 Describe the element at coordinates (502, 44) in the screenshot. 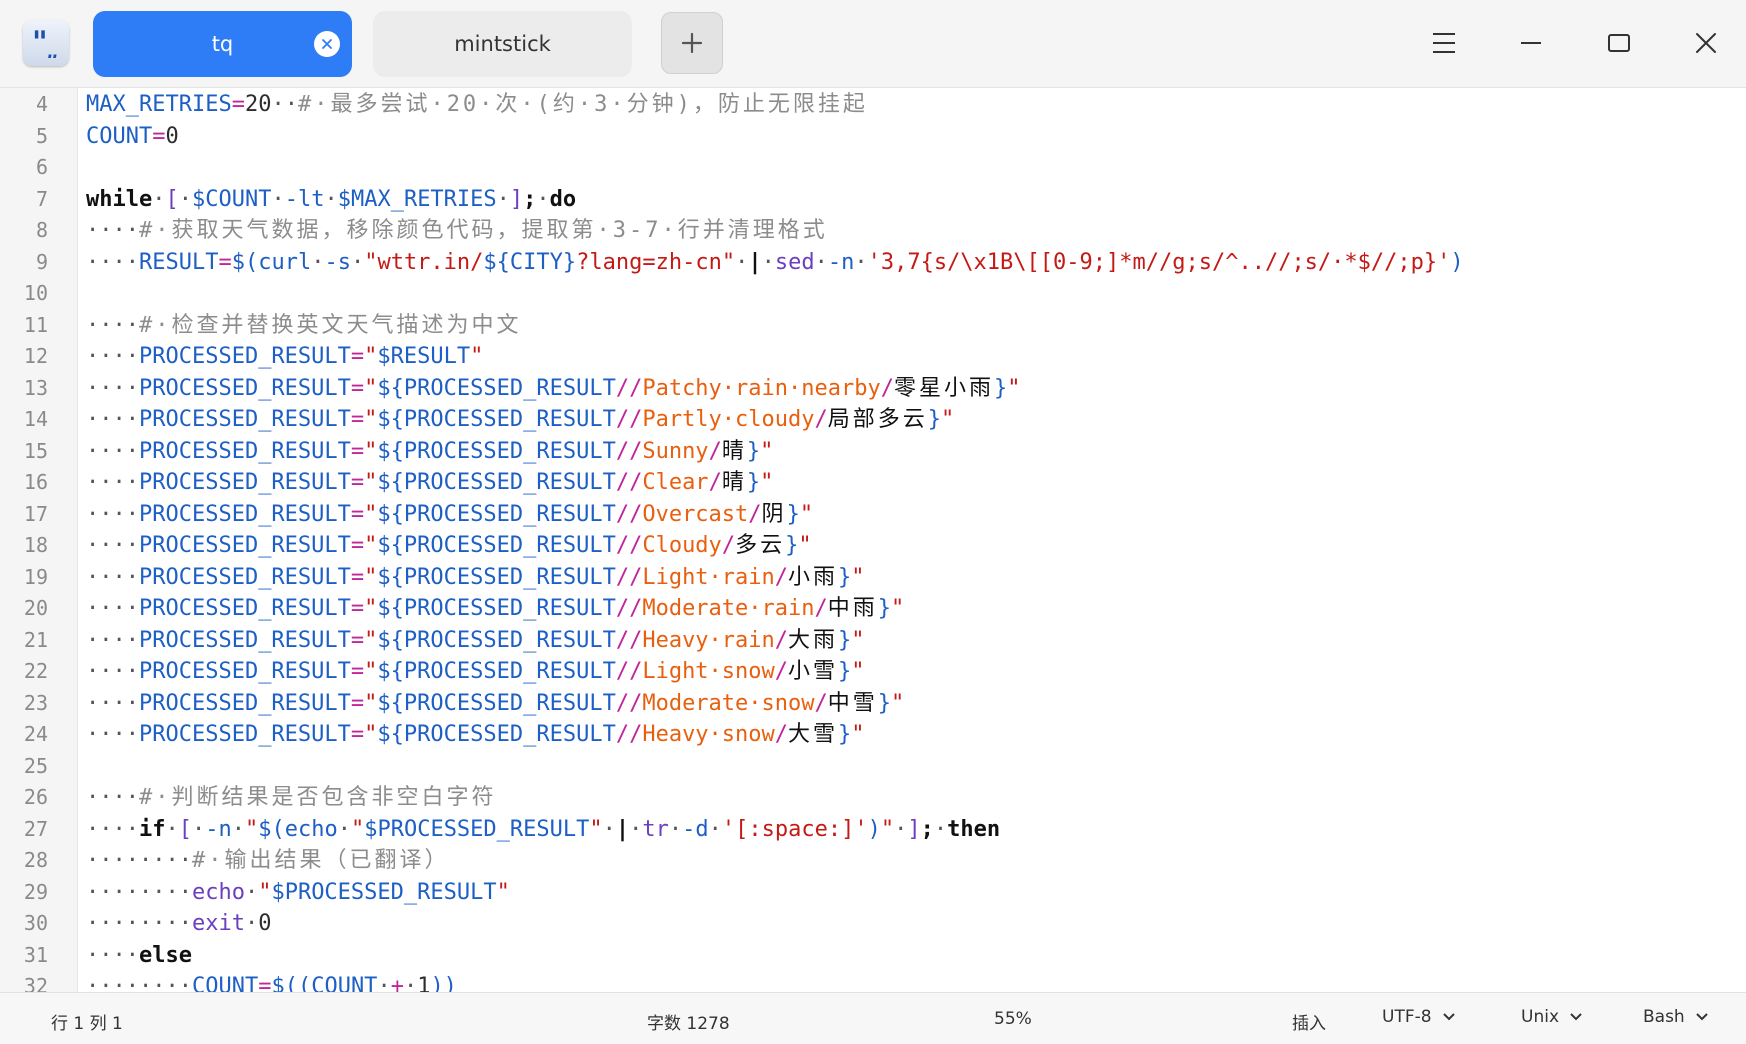

I see `tab-mintstick: mintstick` at that location.